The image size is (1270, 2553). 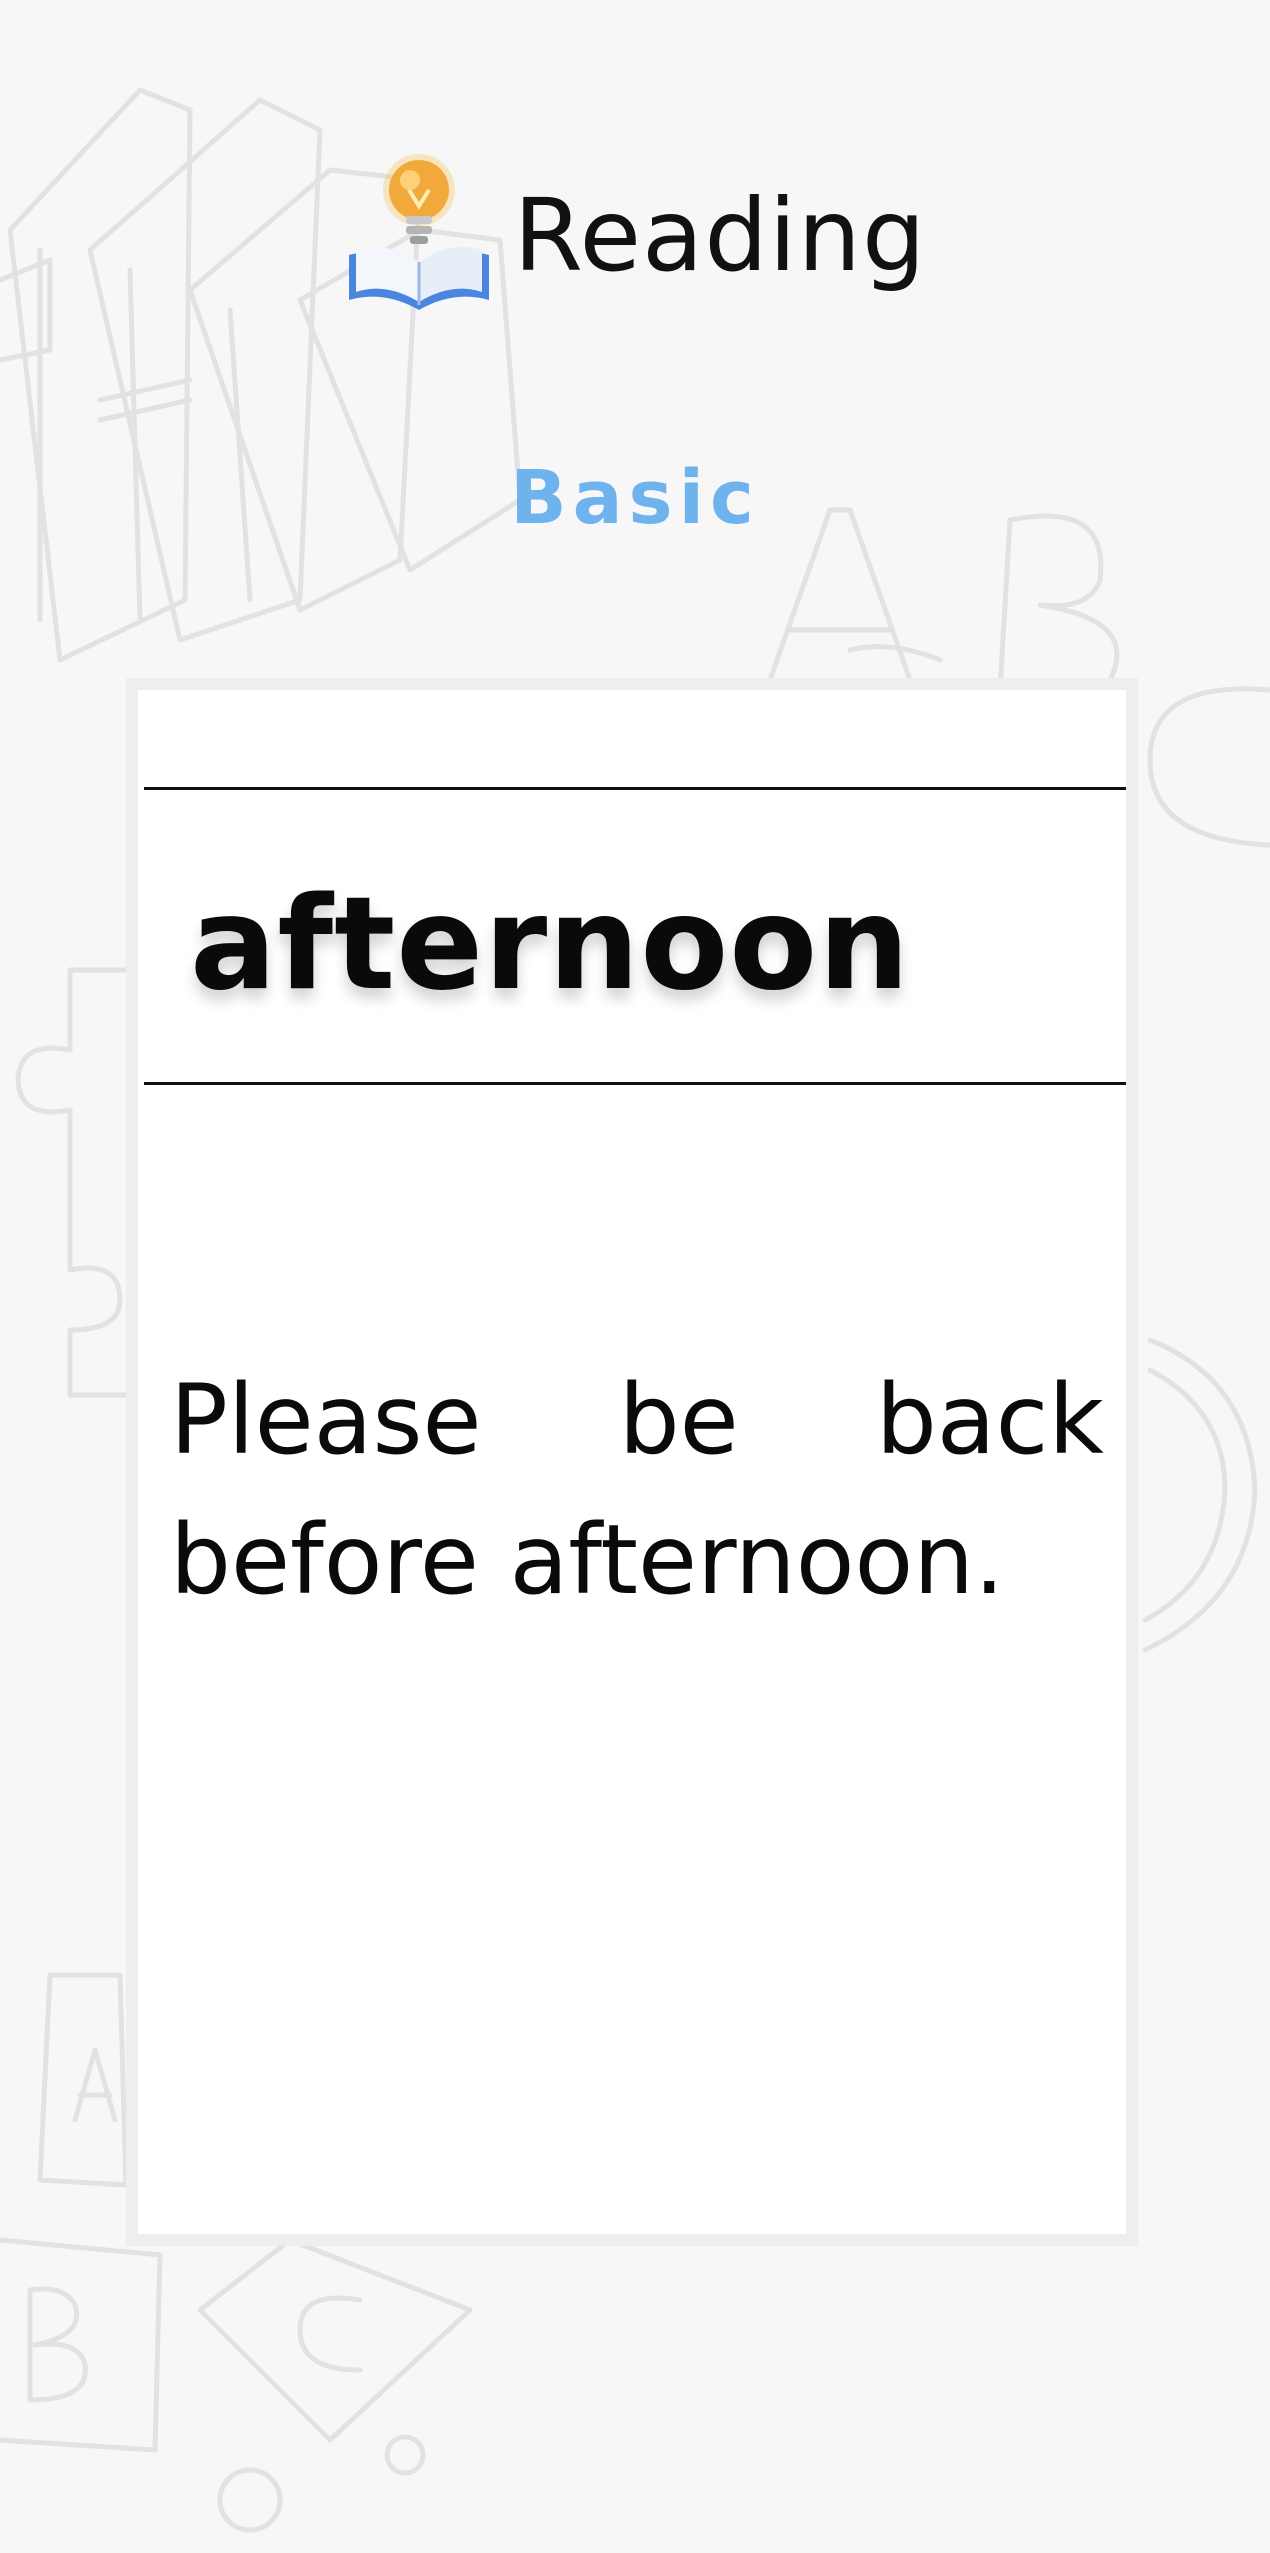 I want to click on example-sentence: Please be back before afternoon., so click(x=637, y=1490).